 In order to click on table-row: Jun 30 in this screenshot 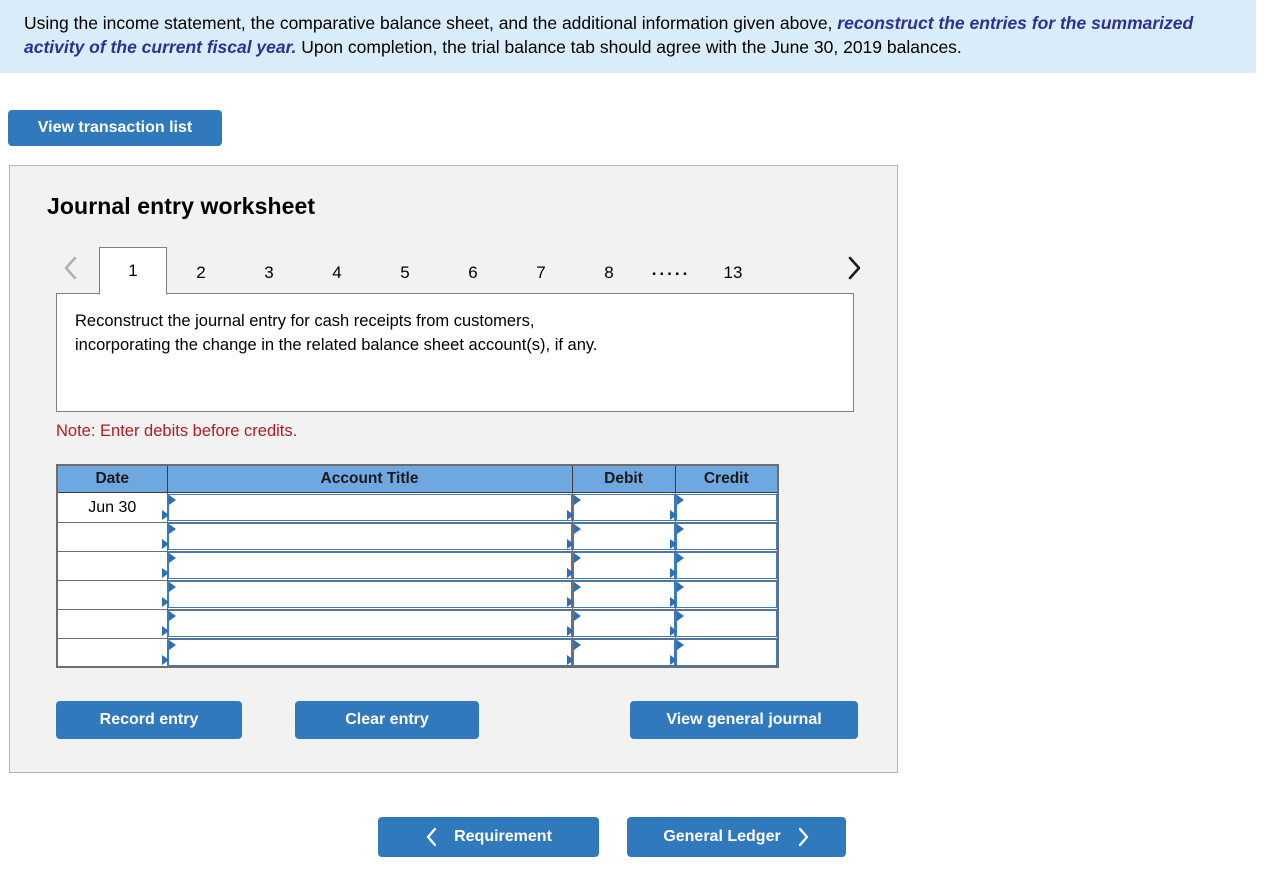, I will do `click(417, 507)`.